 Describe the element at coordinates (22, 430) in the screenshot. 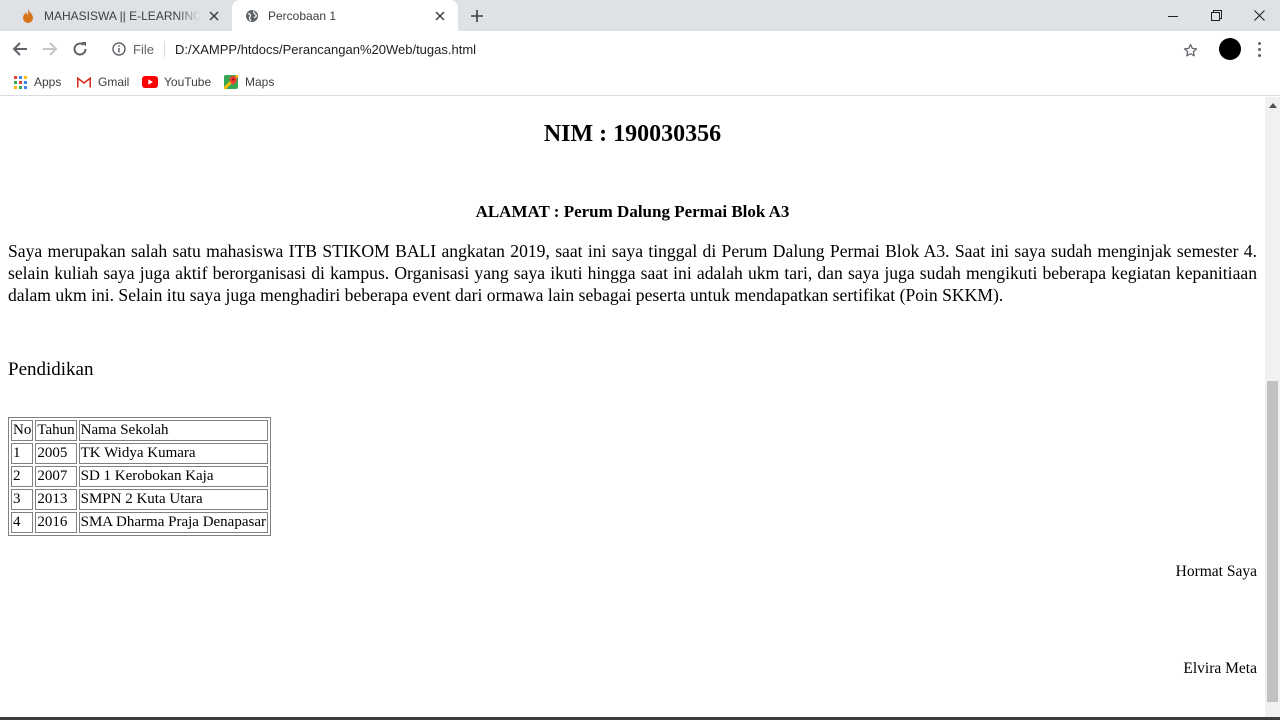

I see `table-header-cell: No` at that location.